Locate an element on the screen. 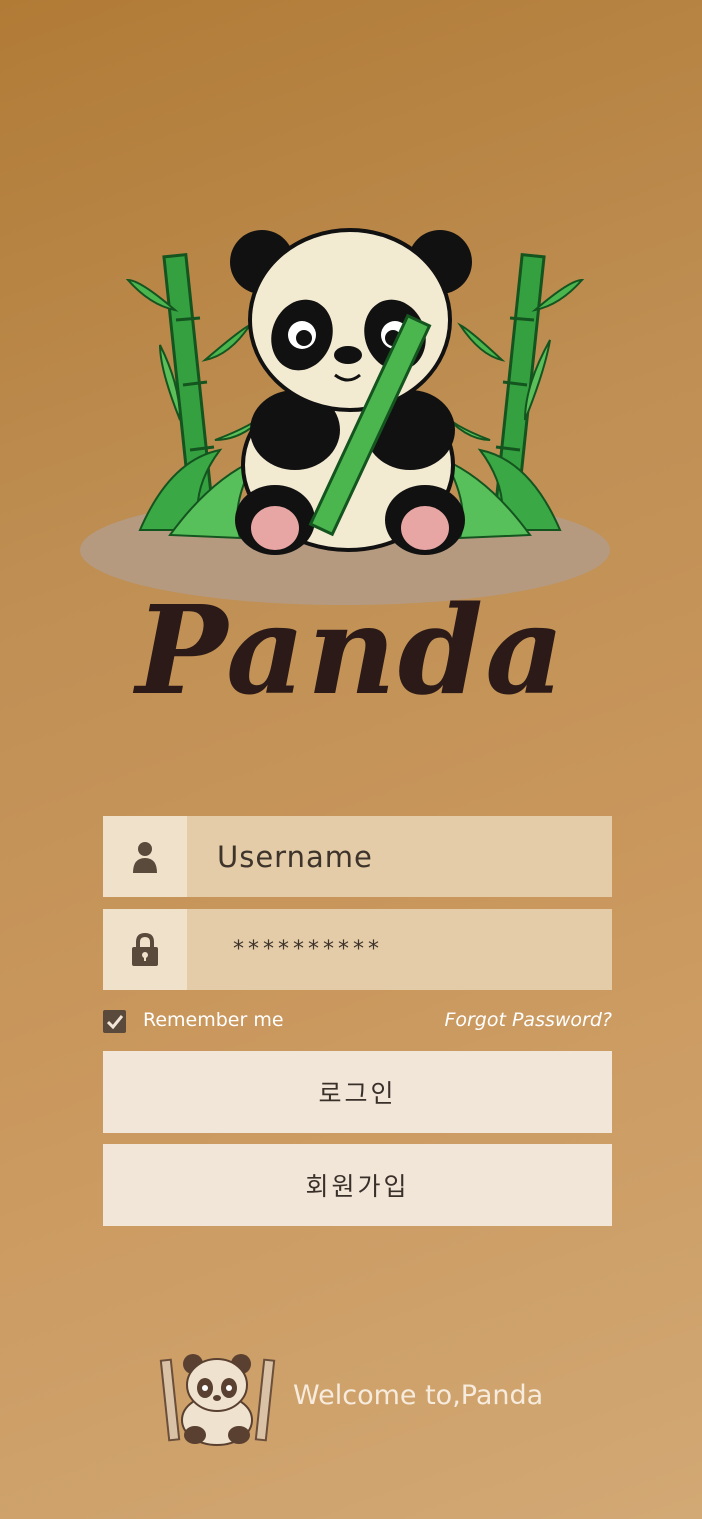 The height and width of the screenshot is (1519, 702). signup-button: 회원가입 is located at coordinates (357, 1185).